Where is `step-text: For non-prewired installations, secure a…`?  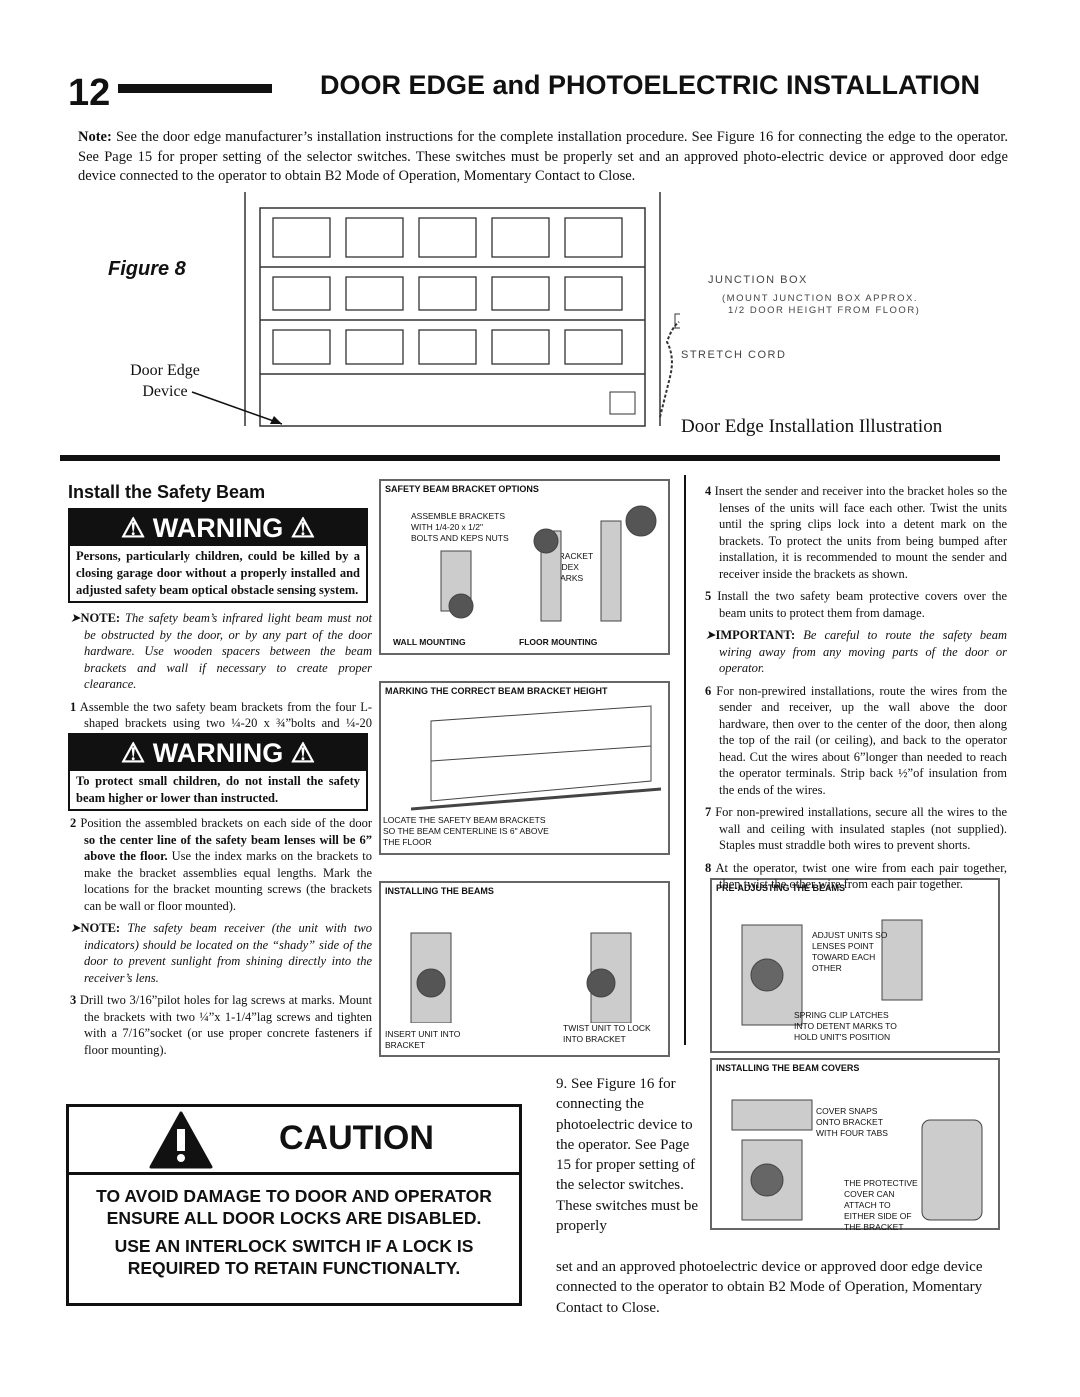
step-text: For non-prewired installations, secure a… is located at coordinates (861, 828).